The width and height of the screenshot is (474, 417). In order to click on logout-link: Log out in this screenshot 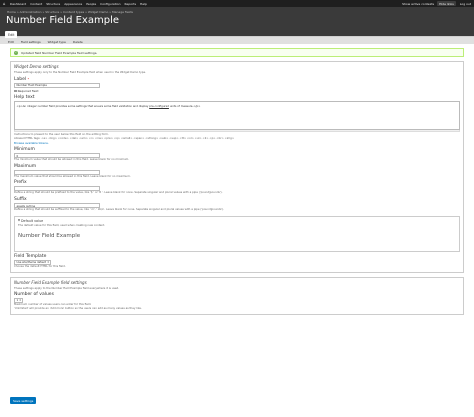, I will do `click(465, 4)`.